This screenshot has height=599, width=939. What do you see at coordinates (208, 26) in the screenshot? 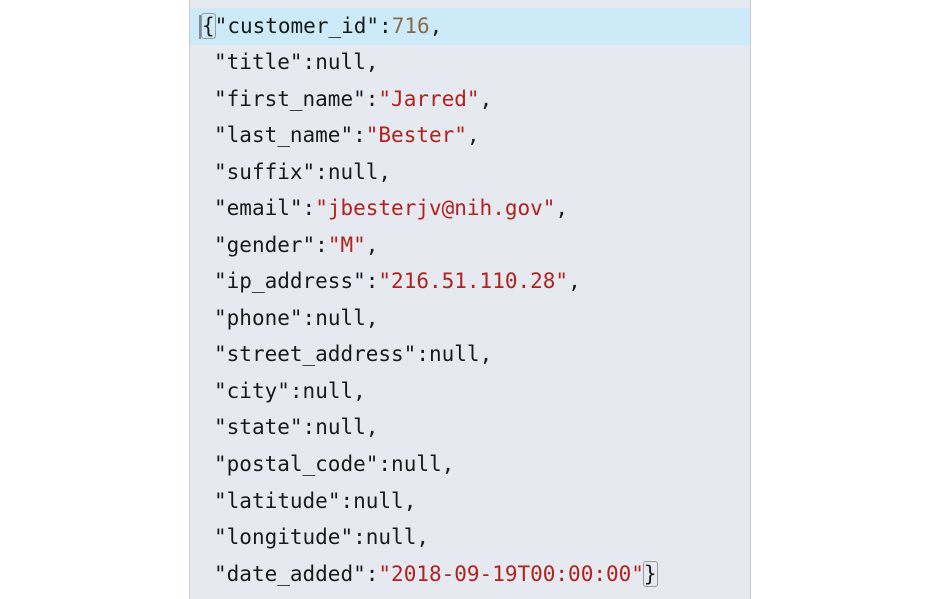
I see `open-brace: {` at bounding box center [208, 26].